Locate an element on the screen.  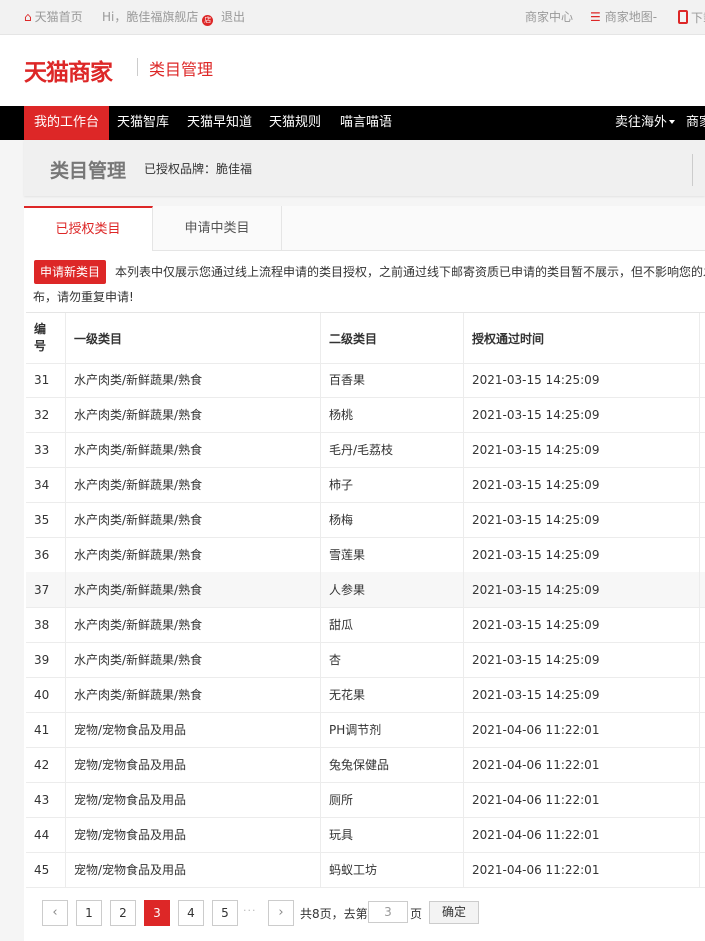
page-suffix-text: 页 is located at coordinates (416, 914).